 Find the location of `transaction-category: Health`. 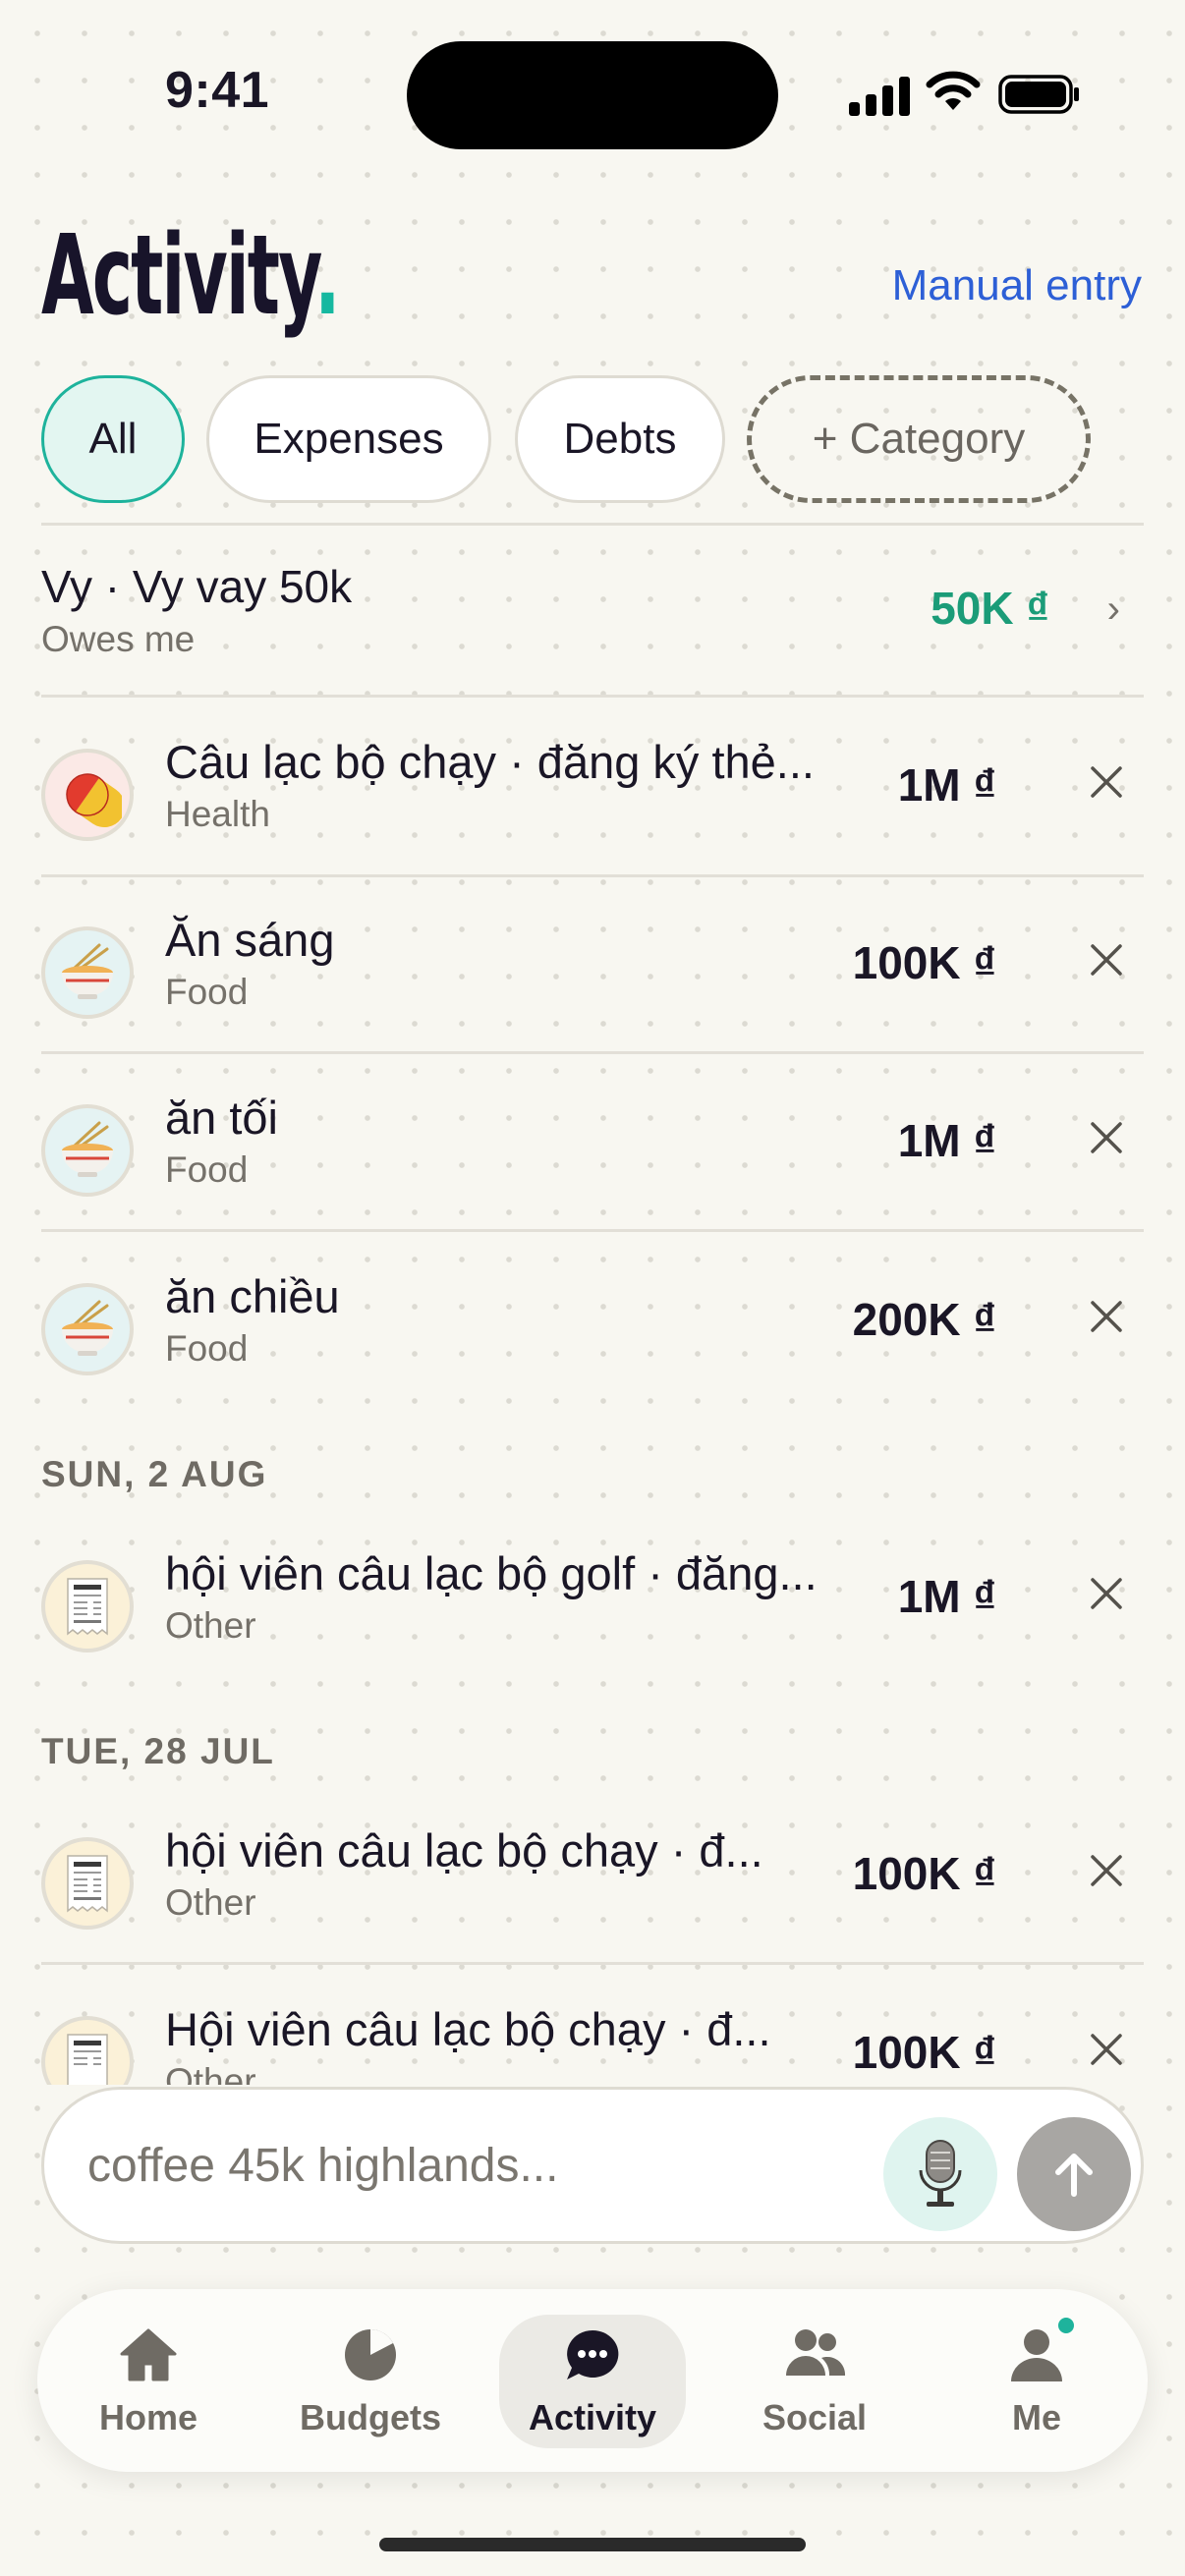

transaction-category: Health is located at coordinates (217, 814).